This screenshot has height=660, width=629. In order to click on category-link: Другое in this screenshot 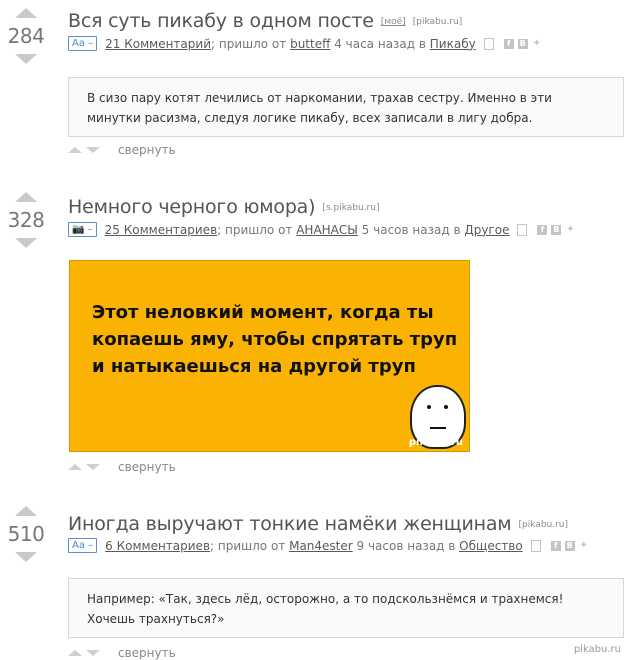, I will do `click(486, 230)`.